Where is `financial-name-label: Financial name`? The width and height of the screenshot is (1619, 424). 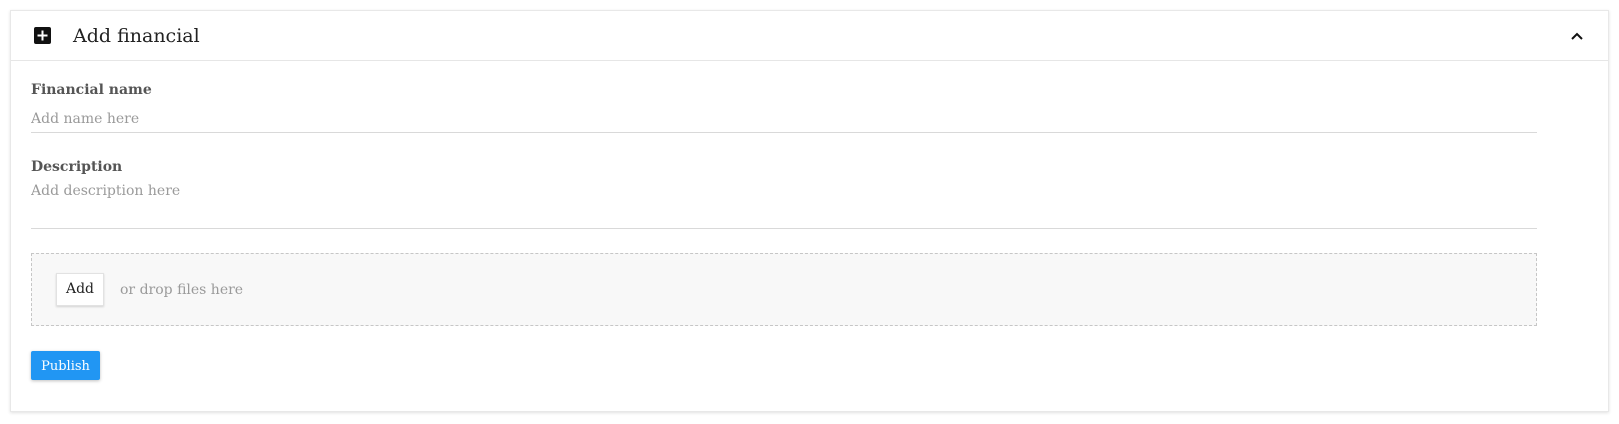 financial-name-label: Financial name is located at coordinates (91, 90).